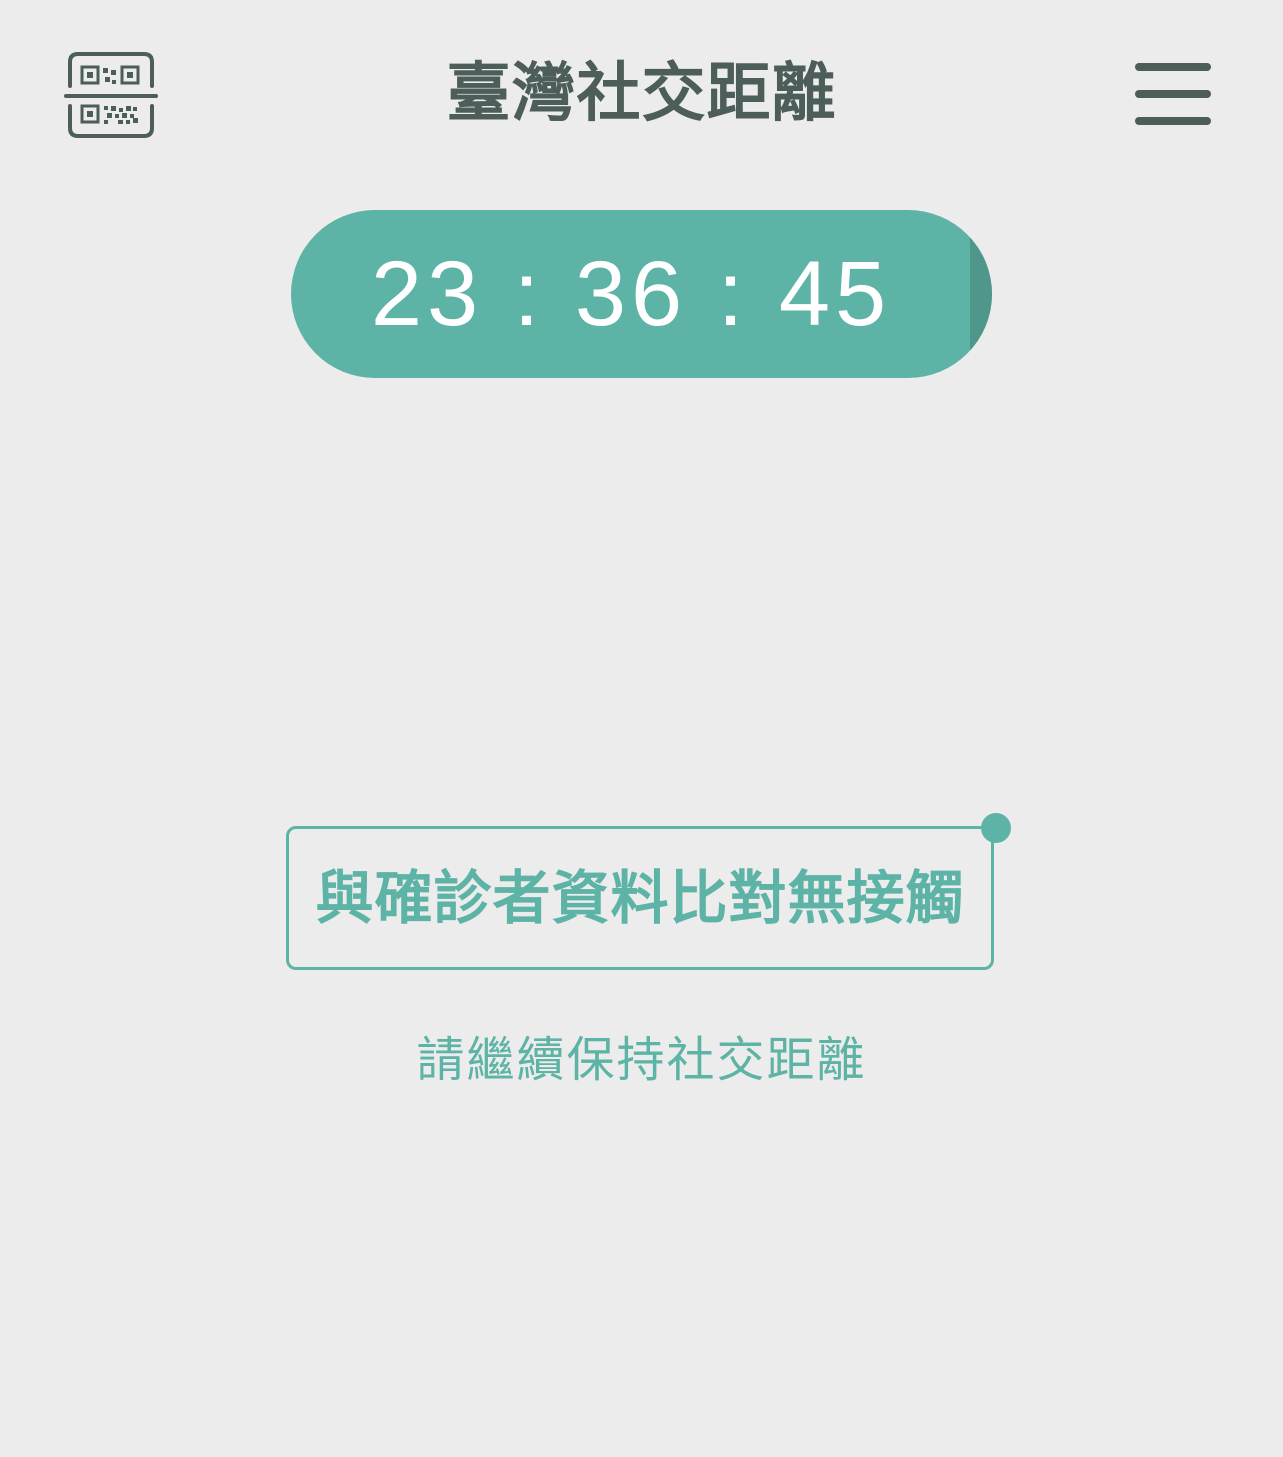 The width and height of the screenshot is (1283, 1457). I want to click on status-hint: 請繼續保持社交距離, so click(641, 1060).